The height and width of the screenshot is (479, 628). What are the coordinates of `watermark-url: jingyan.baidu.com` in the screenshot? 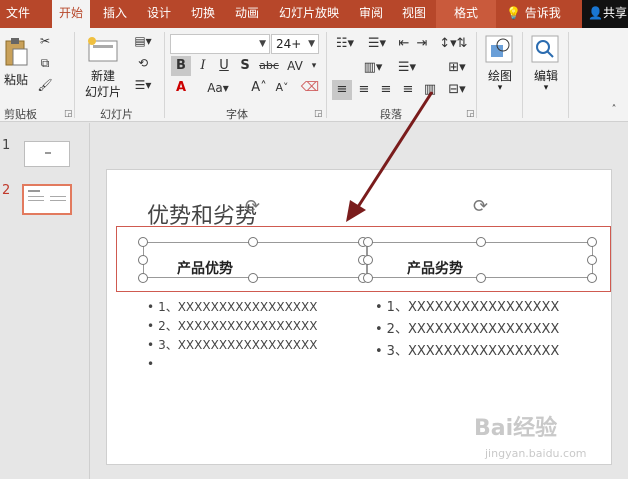 It's located at (536, 453).